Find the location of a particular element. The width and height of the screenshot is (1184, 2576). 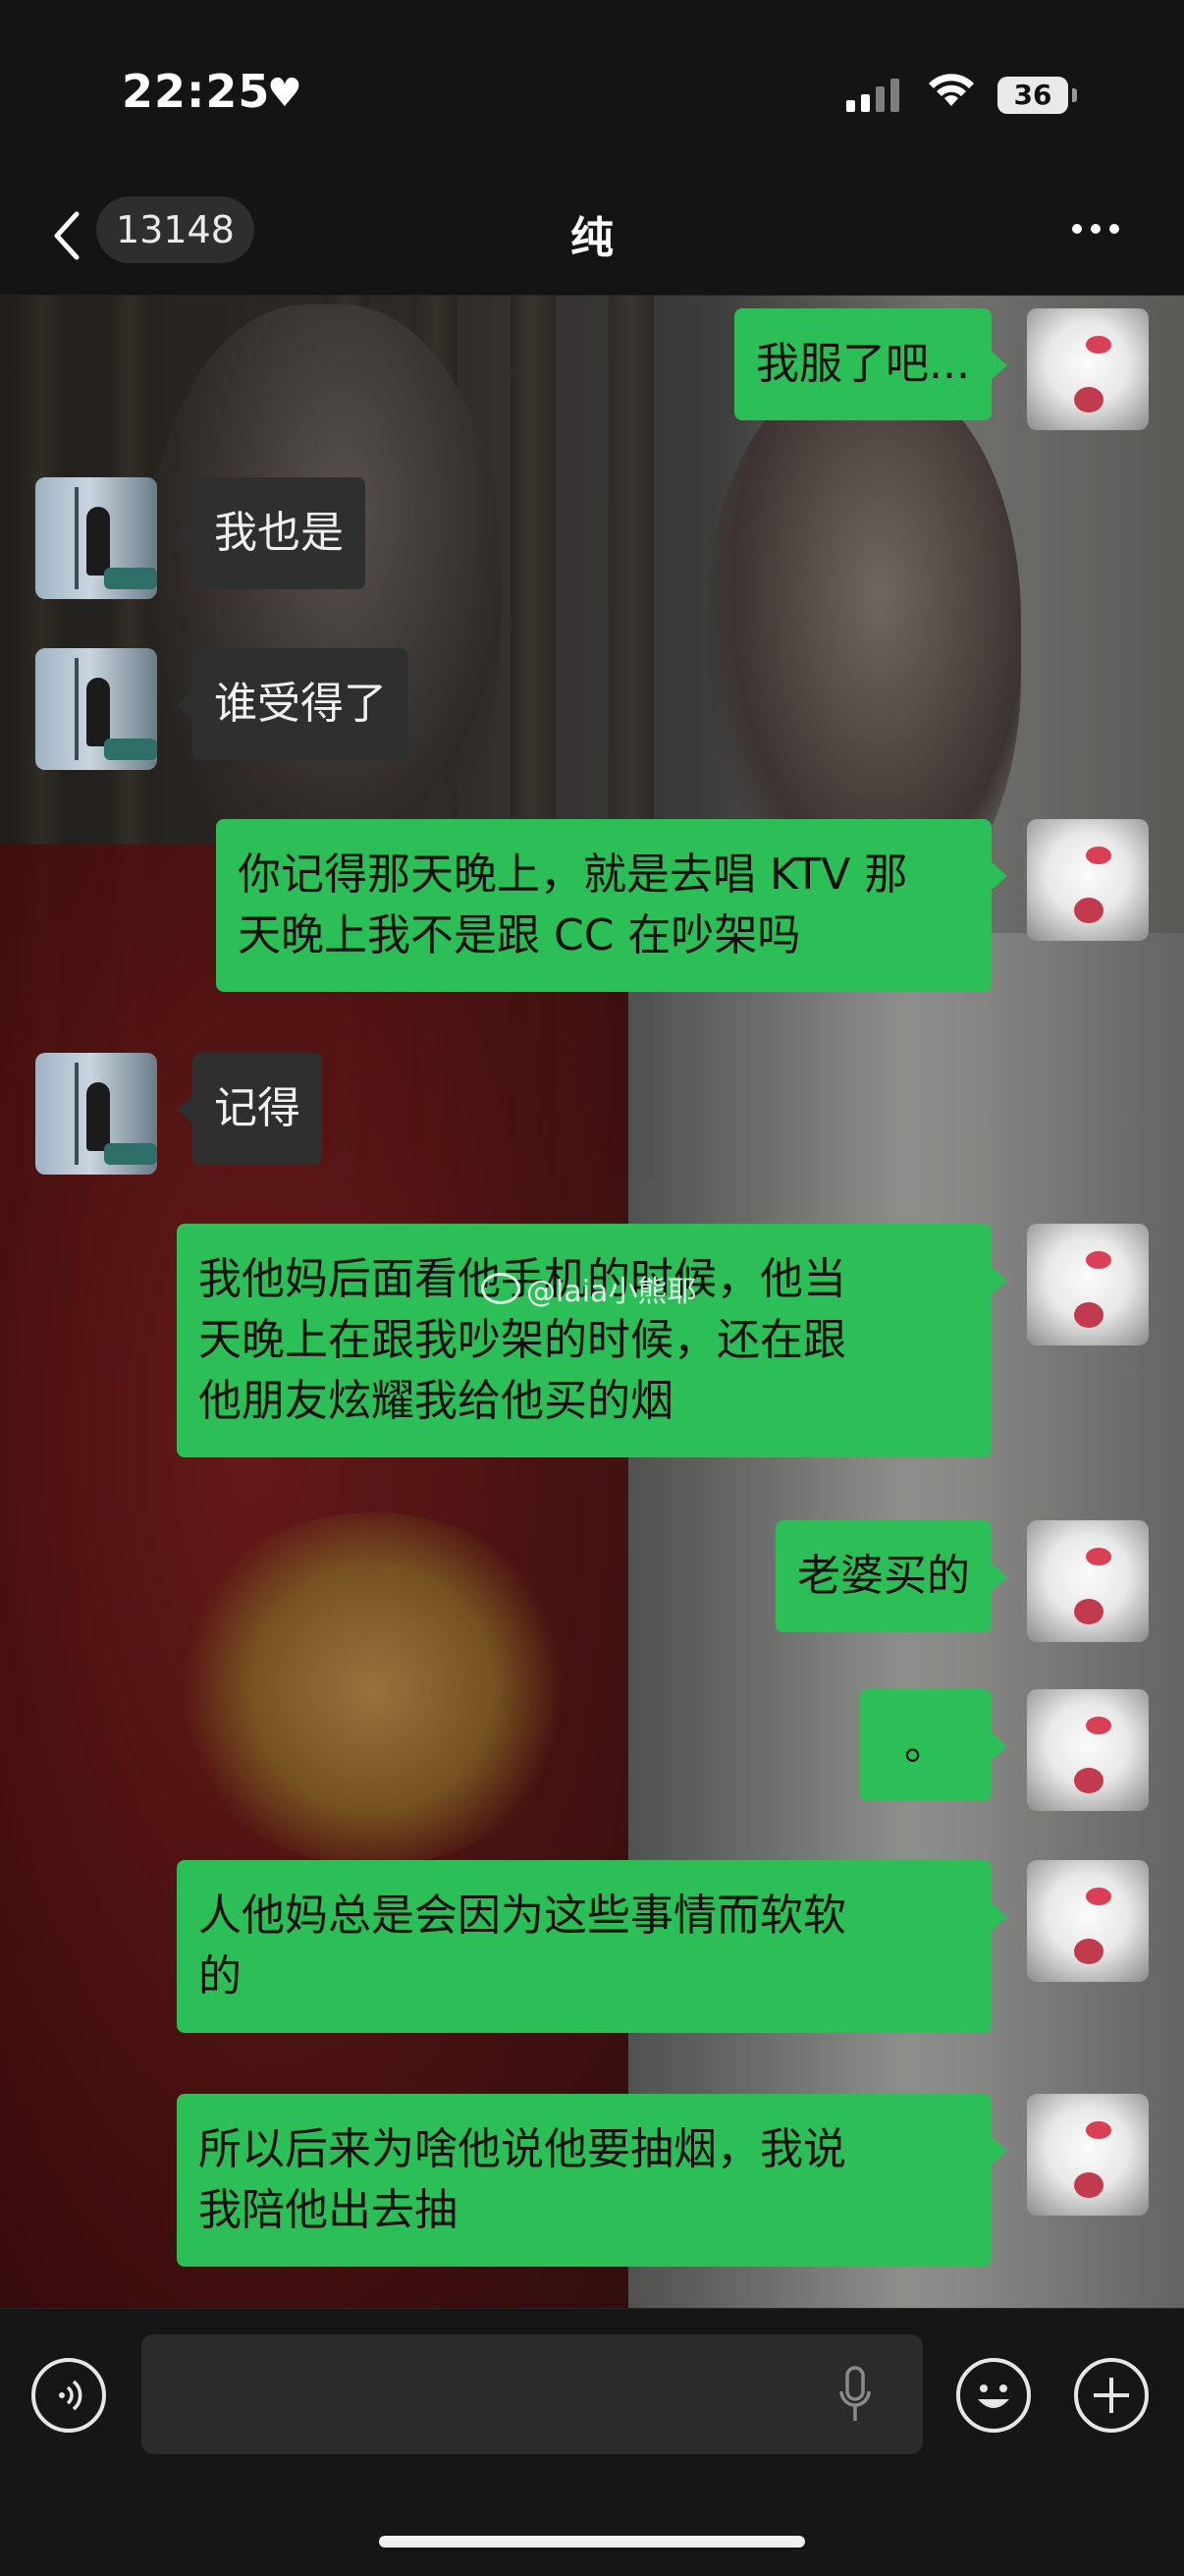

watermark-text: @laia小熊耶 is located at coordinates (611, 1292).